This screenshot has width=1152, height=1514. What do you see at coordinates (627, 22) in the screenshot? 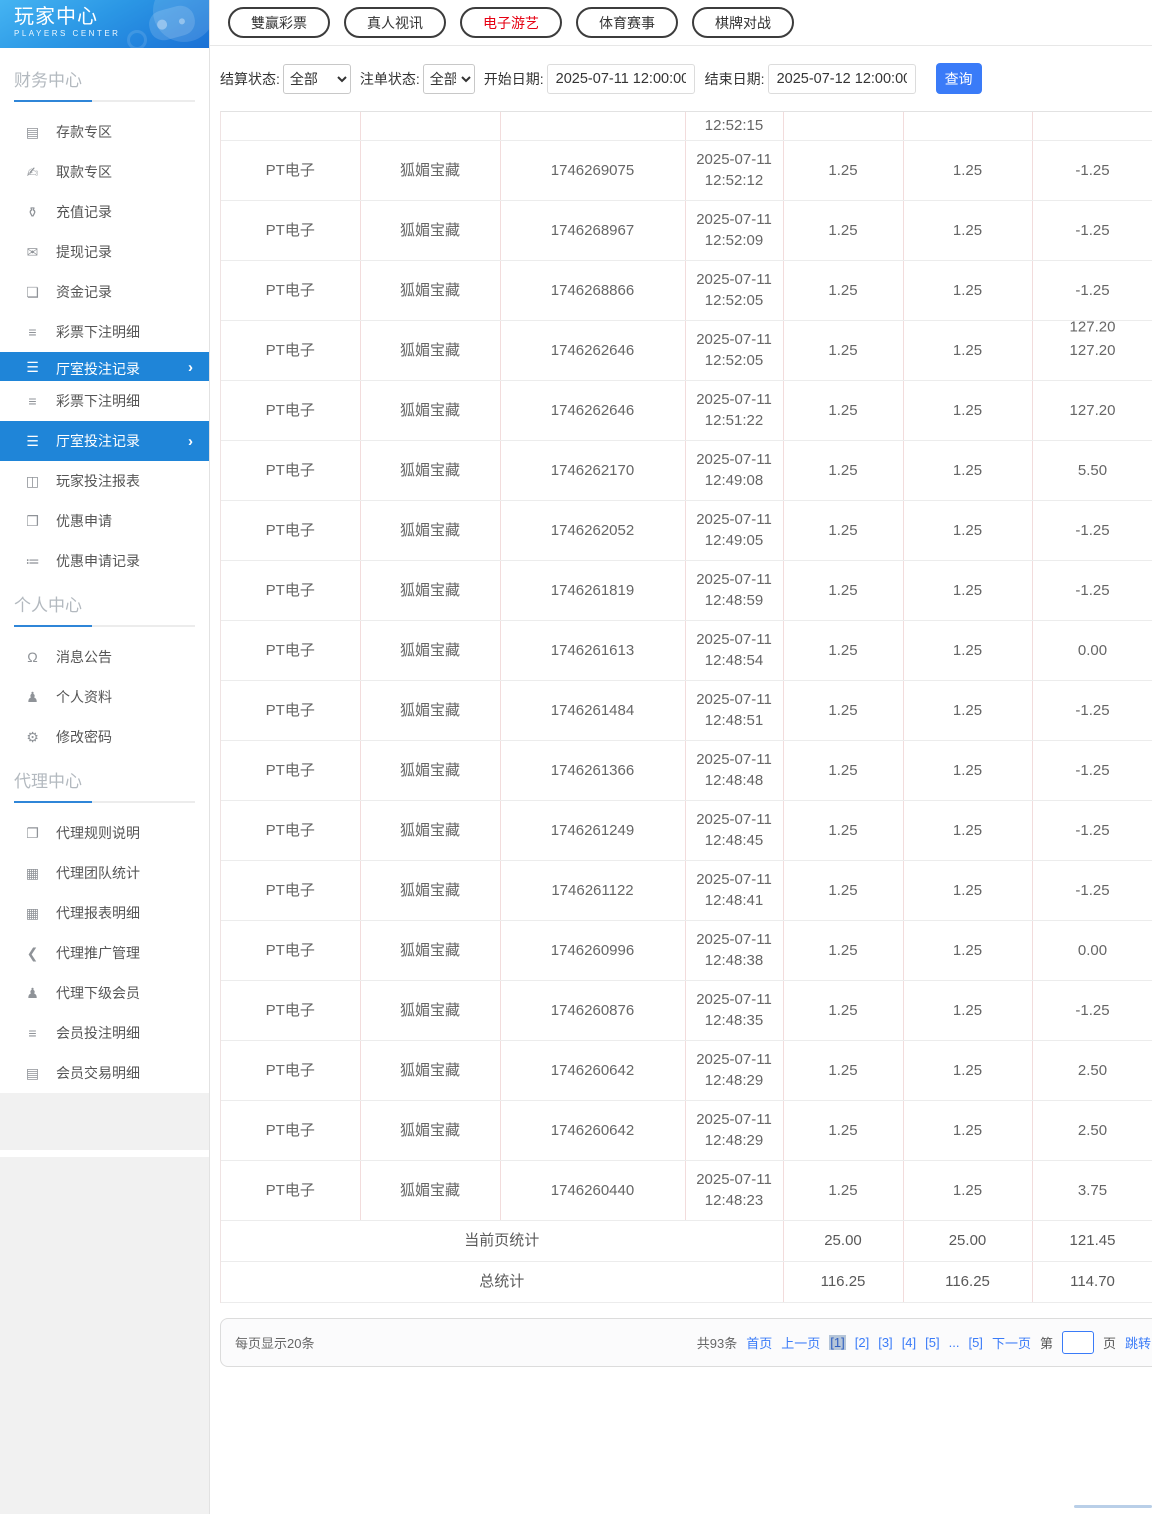
I see `category-tab: 体育赛事` at bounding box center [627, 22].